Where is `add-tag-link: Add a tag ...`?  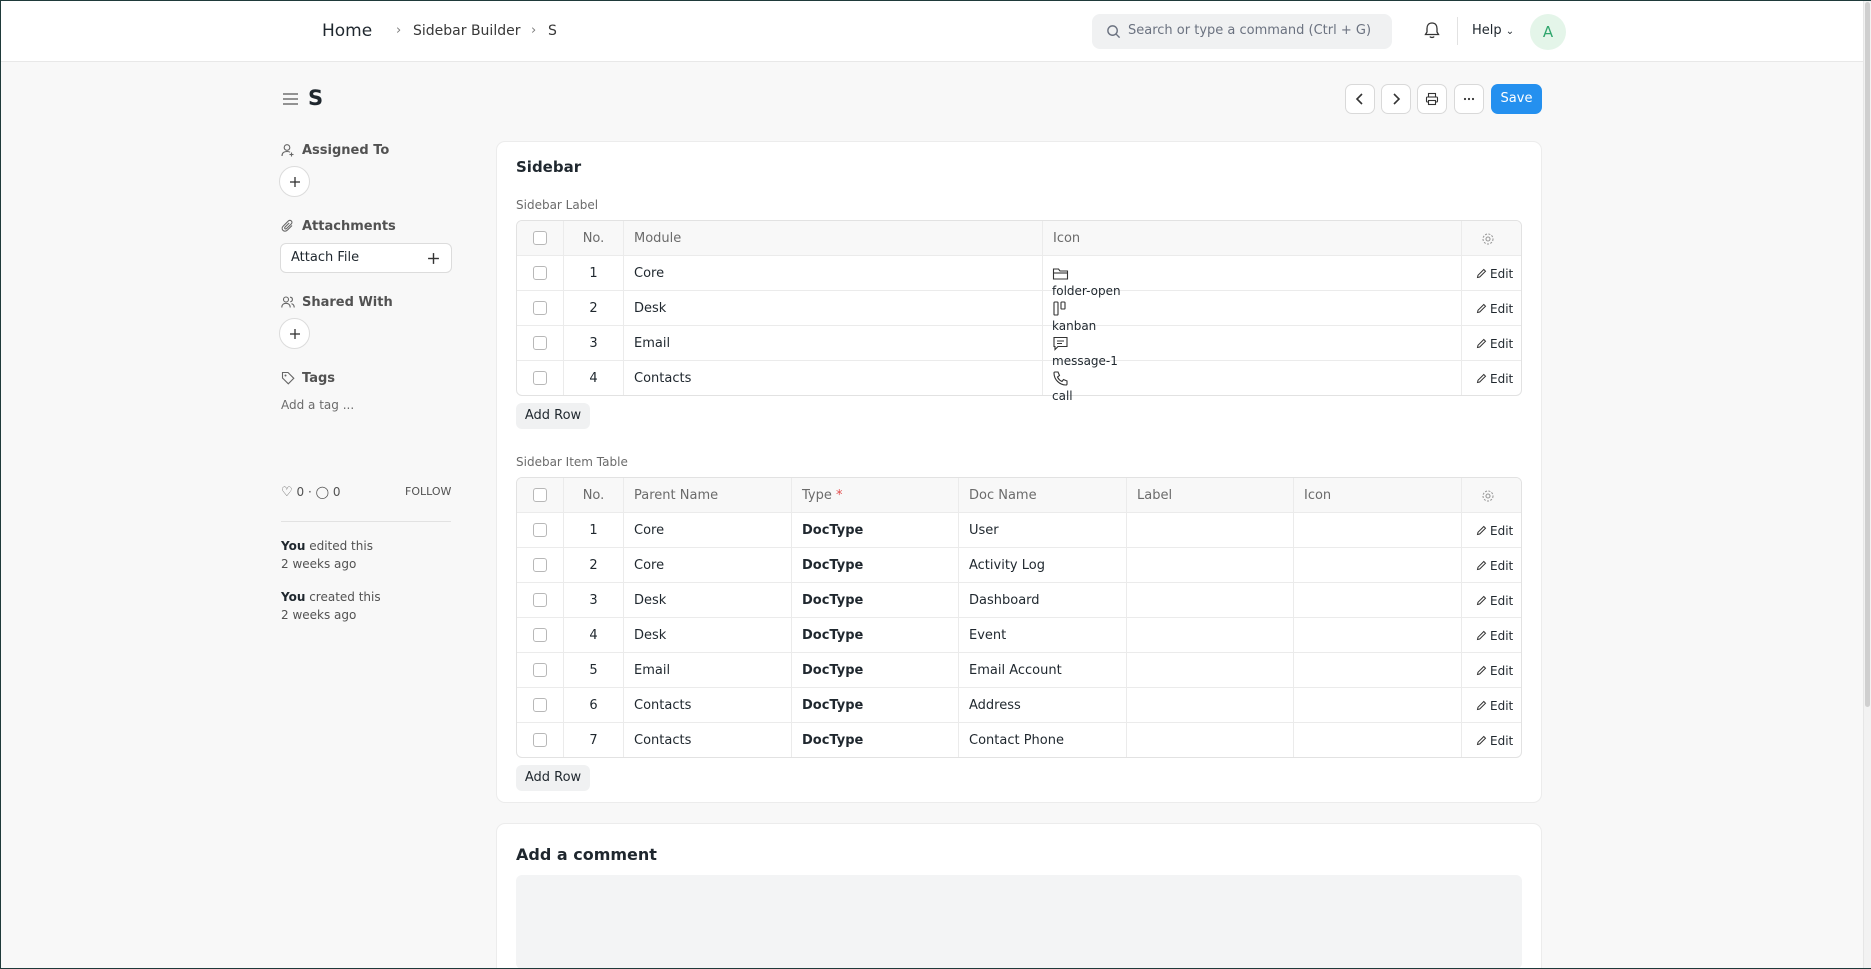
add-tag-link: Add a tag ... is located at coordinates (317, 405).